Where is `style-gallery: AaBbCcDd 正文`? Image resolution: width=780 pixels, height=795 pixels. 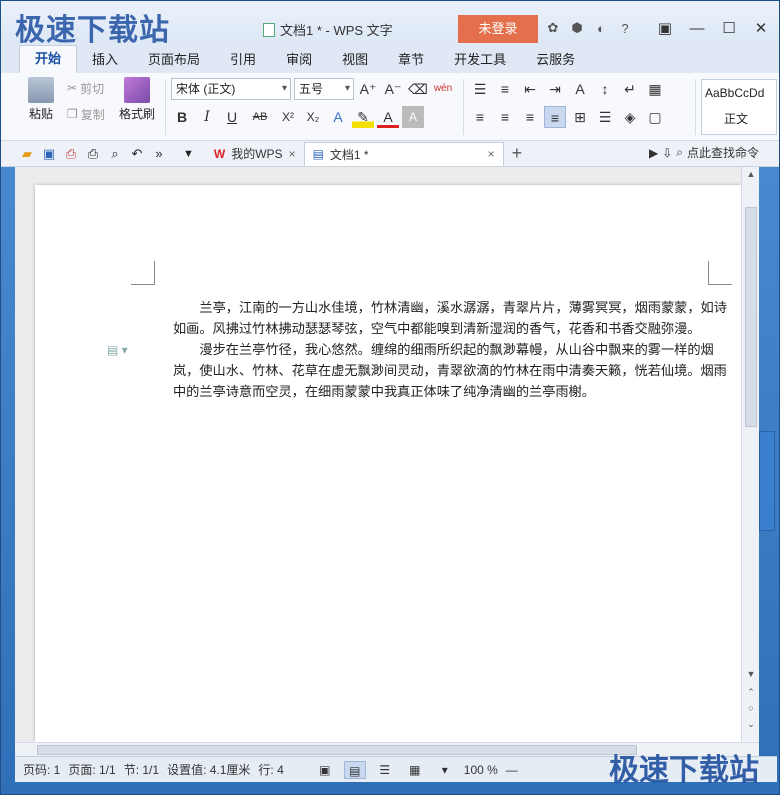
style-gallery: AaBbCcDd 正文 is located at coordinates (739, 107).